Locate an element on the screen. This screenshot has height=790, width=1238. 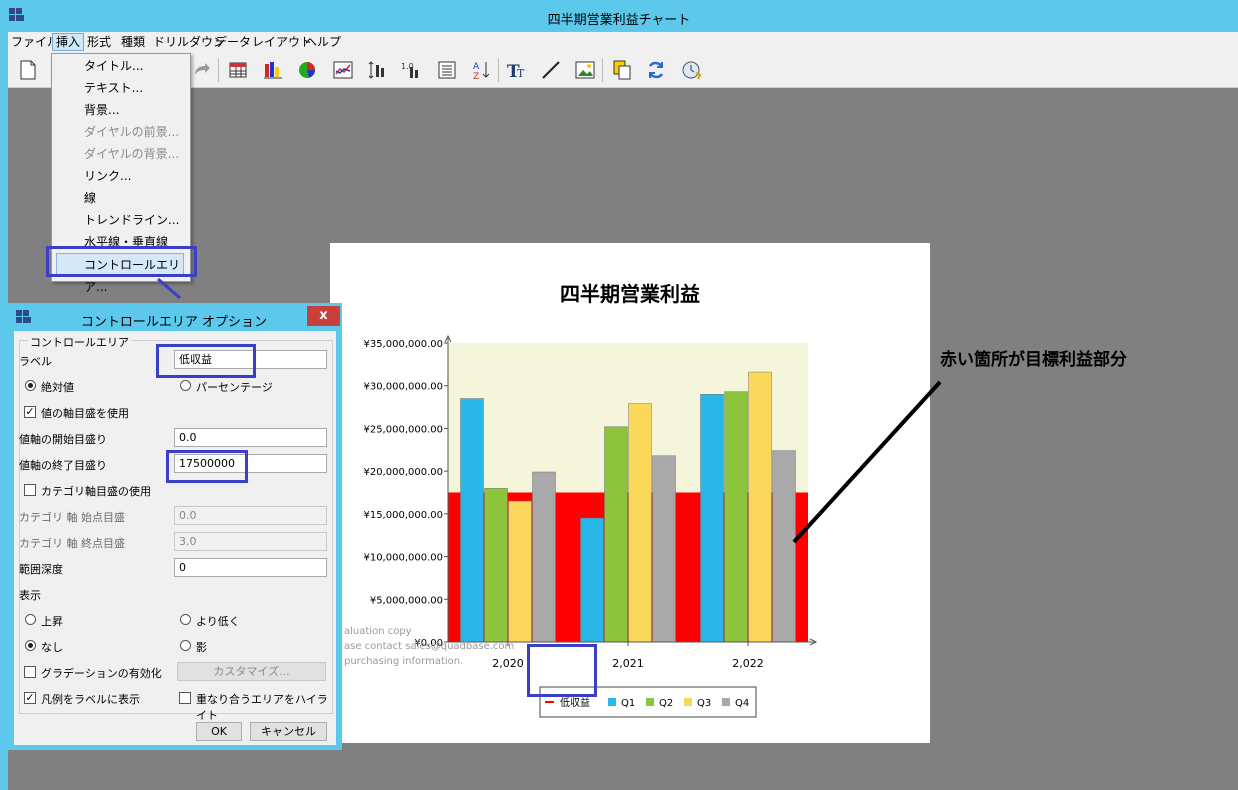
display-up-label: 上昇 is located at coordinates (52, 621).